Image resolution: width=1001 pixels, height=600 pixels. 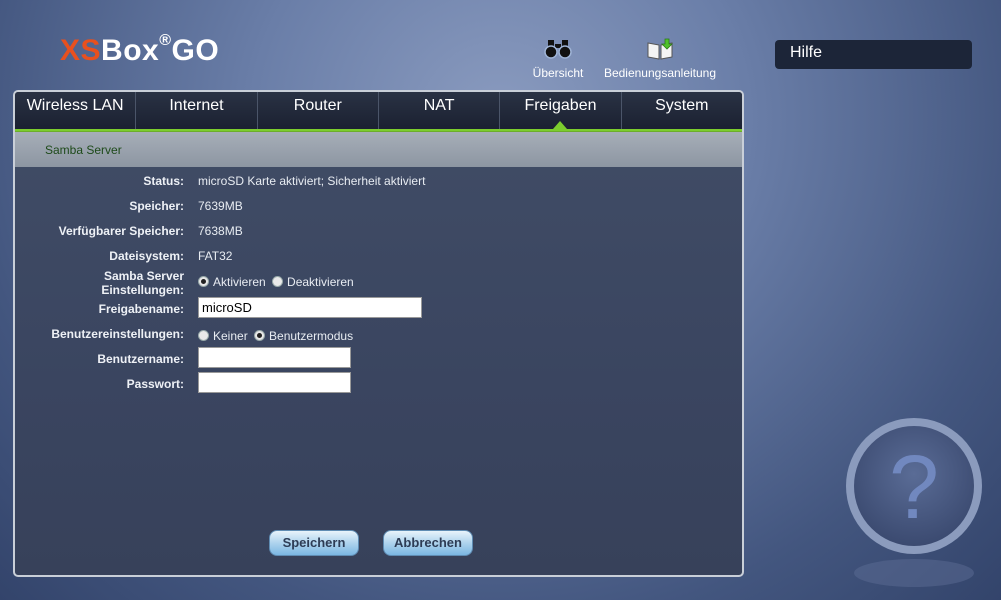 What do you see at coordinates (660, 73) in the screenshot?
I see `manual-label: Bedienungsanleitung` at bounding box center [660, 73].